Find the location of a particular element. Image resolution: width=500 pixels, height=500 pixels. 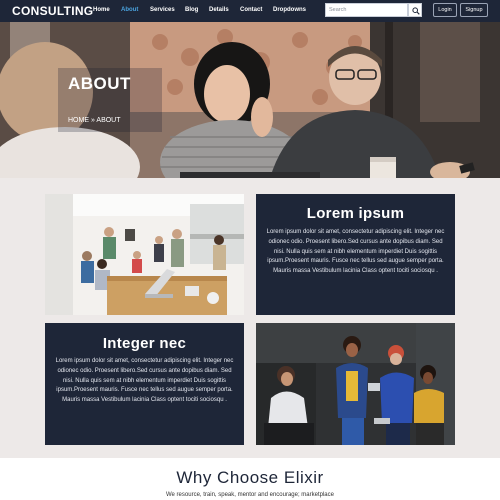

nav-link-contact: Contact is located at coordinates (251, 10).